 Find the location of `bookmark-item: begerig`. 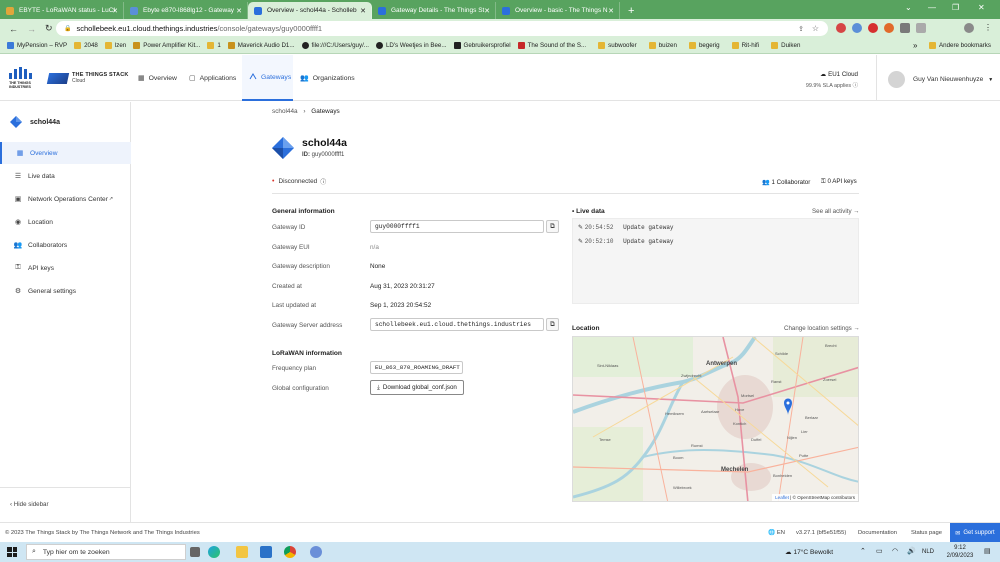

bookmark-item: begerig is located at coordinates (704, 45).